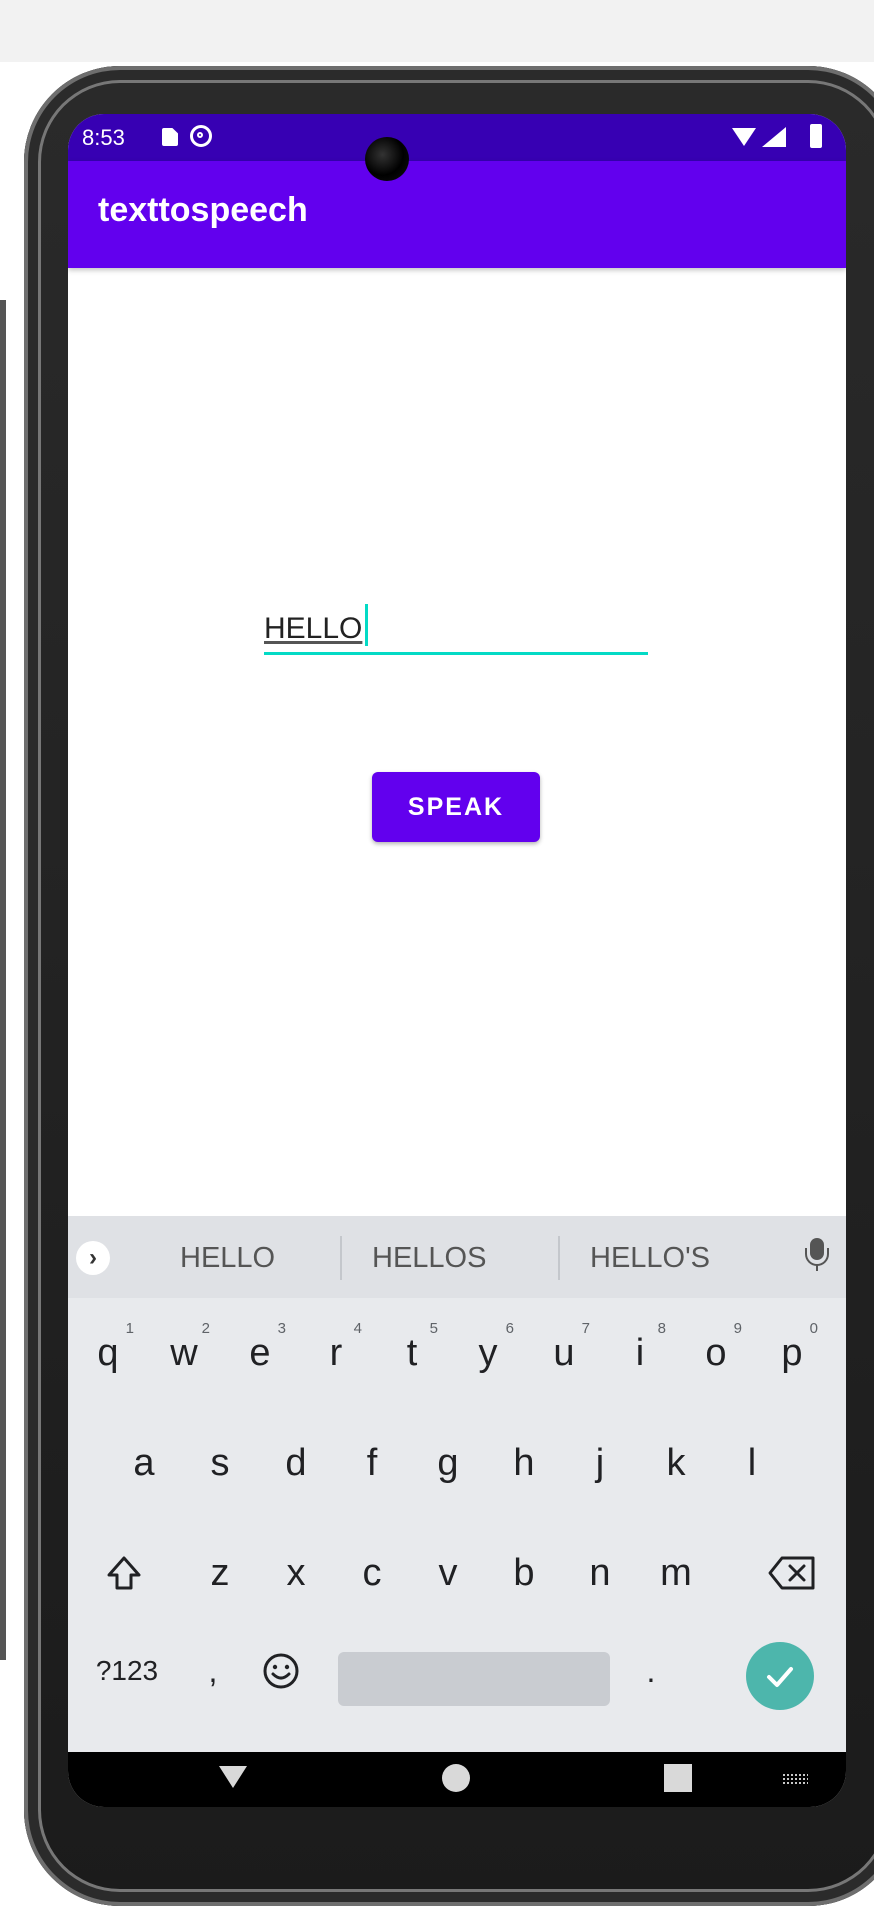 The width and height of the screenshot is (874, 1906). Describe the element at coordinates (456, 629) in the screenshot. I see `text-input: HELLO` at that location.